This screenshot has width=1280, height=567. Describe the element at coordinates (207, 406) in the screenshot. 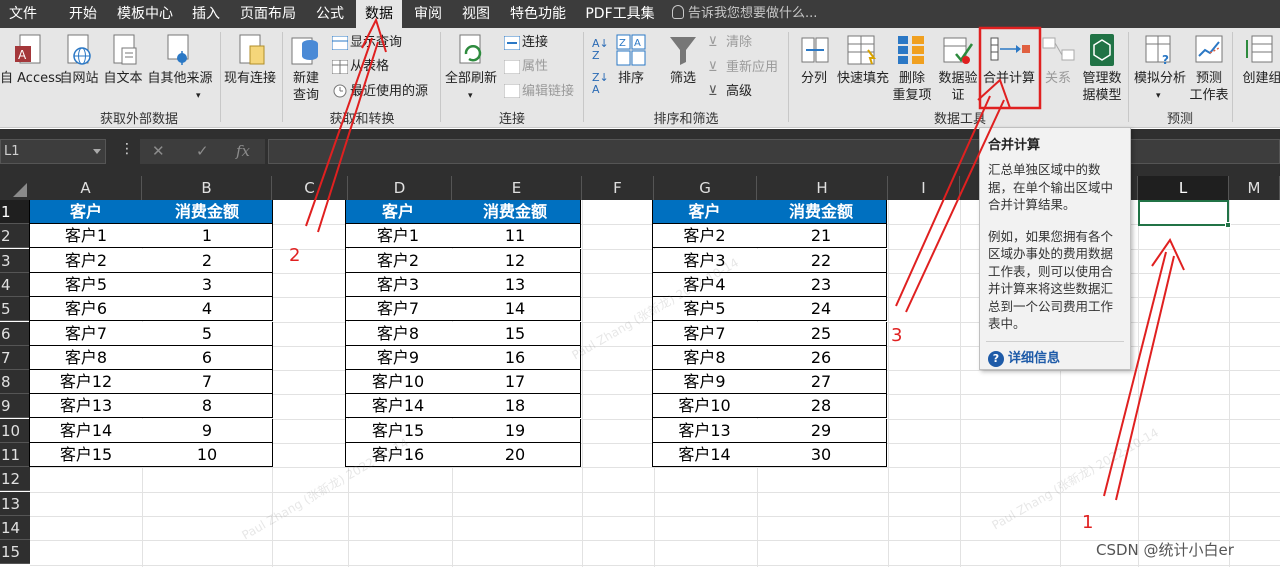

I see `table-cell: 8` at that location.